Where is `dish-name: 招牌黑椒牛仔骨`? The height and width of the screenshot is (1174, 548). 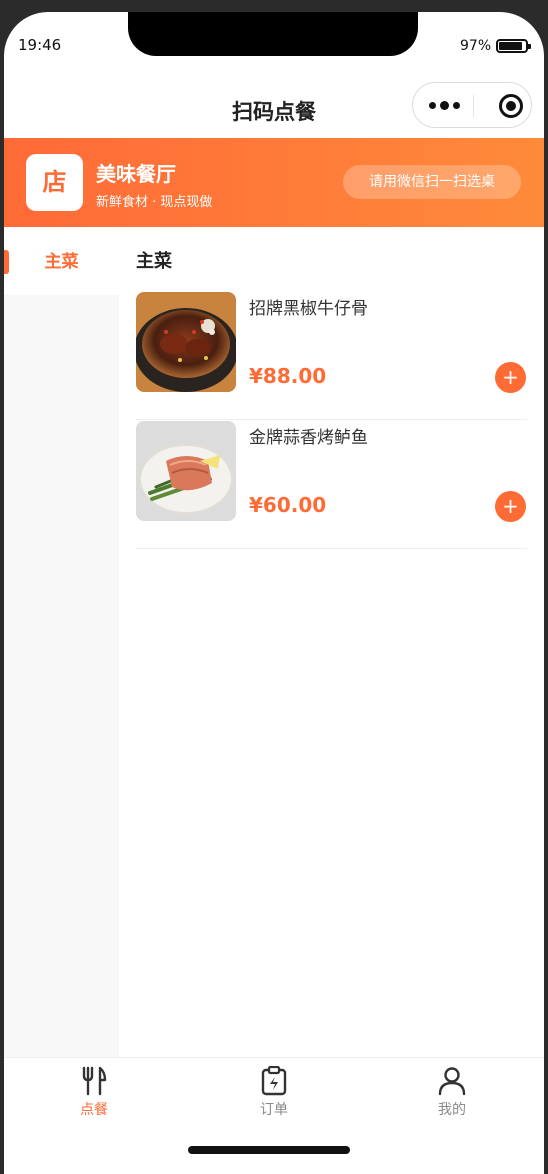
dish-name: 招牌黑椒牛仔骨 is located at coordinates (308, 309).